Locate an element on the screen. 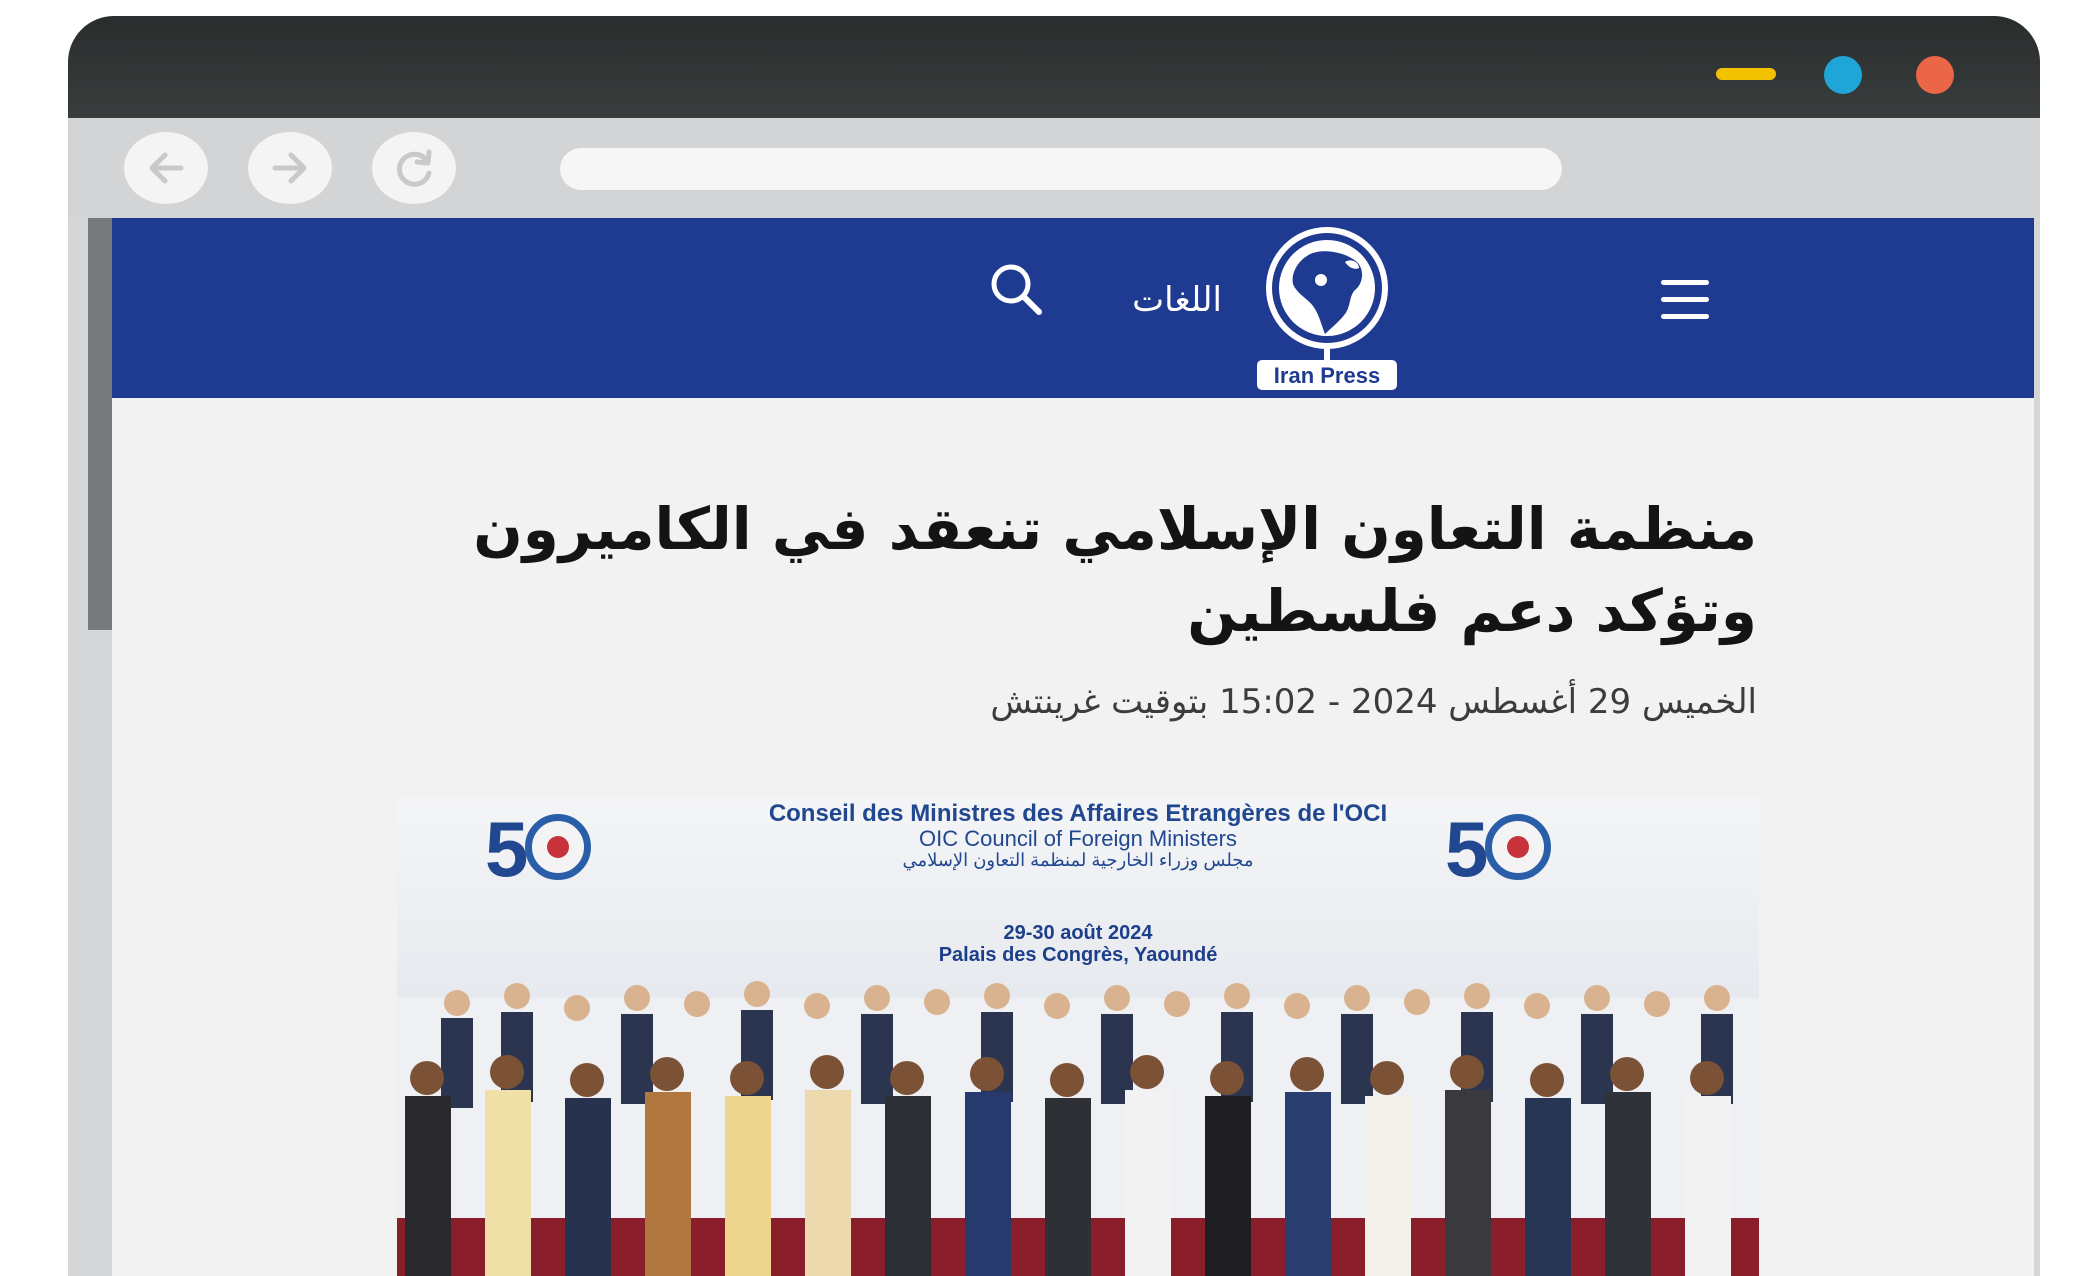  maximize-button is located at coordinates (1843, 75).